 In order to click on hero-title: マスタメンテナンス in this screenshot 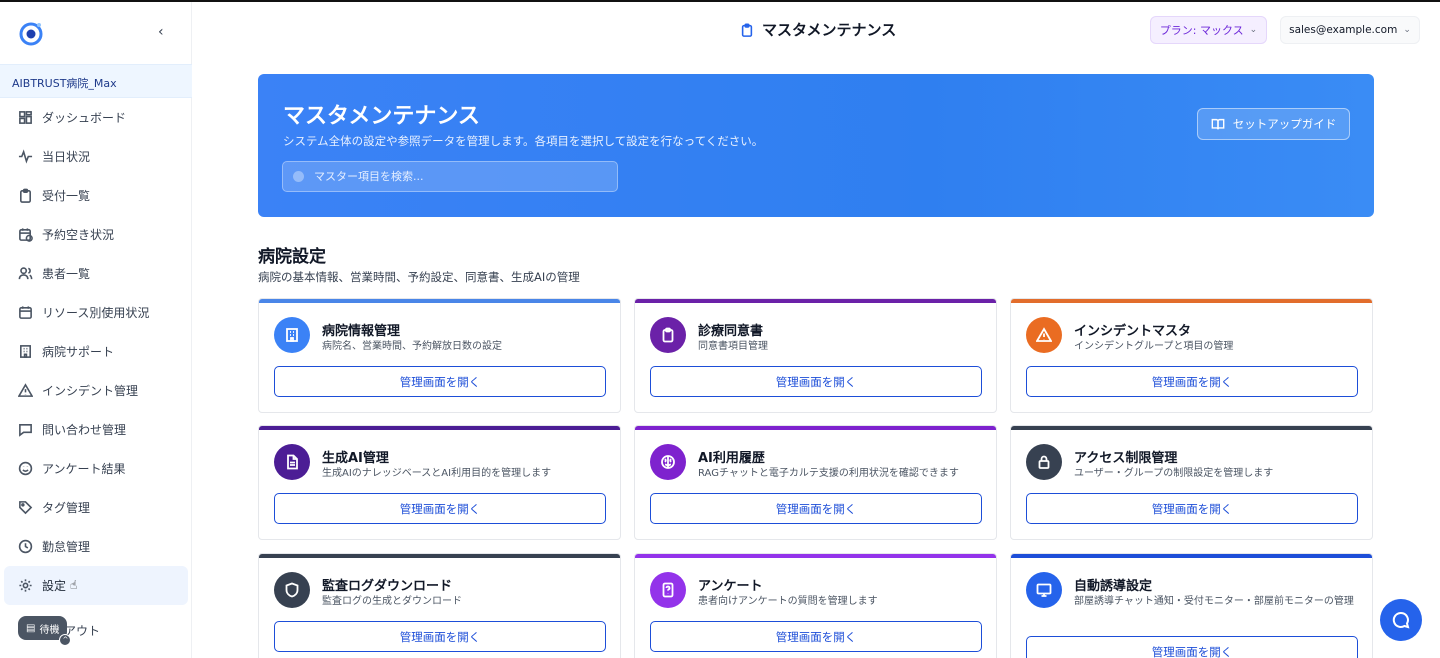, I will do `click(381, 116)`.